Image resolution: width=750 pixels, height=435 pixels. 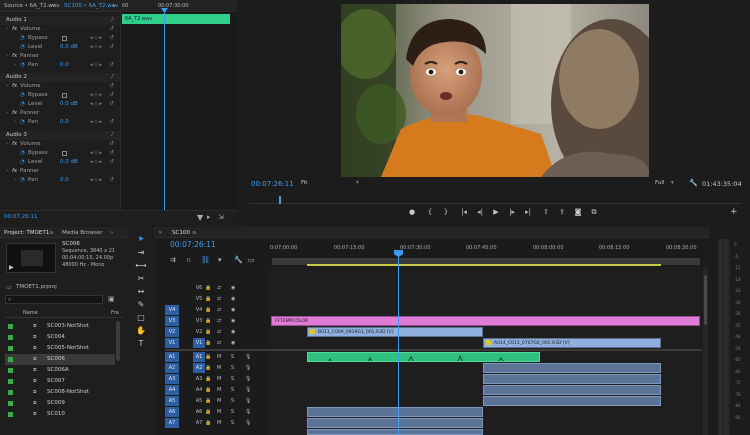 I want to click on in-out-range, so click(x=484, y=265).